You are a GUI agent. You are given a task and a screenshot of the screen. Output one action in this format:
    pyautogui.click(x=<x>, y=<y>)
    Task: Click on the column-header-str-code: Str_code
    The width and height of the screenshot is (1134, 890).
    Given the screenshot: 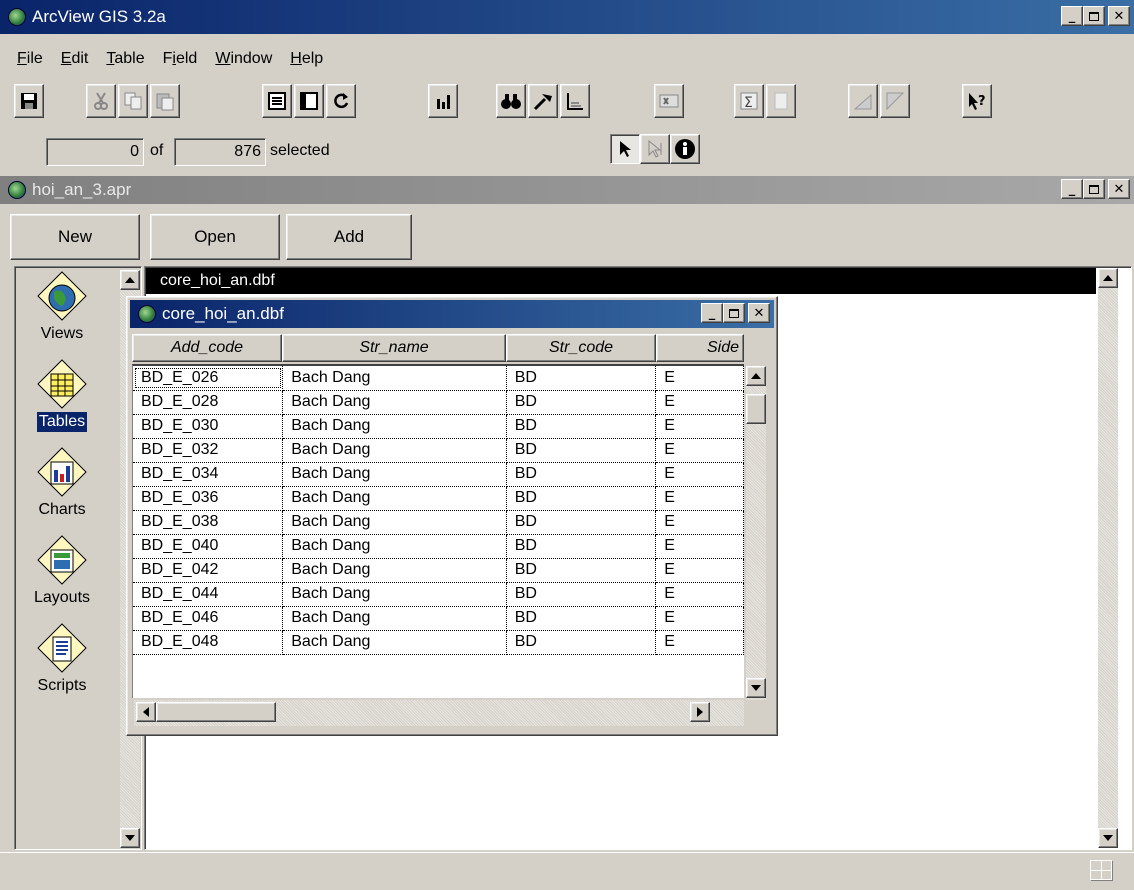 What is the action you would take?
    pyautogui.click(x=581, y=348)
    